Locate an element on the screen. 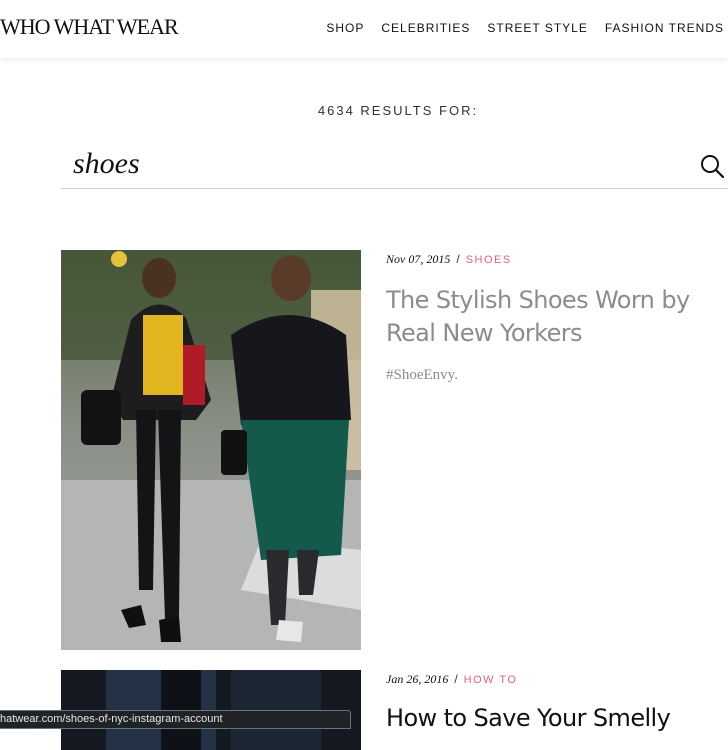  search-input is located at coordinates (373, 164).